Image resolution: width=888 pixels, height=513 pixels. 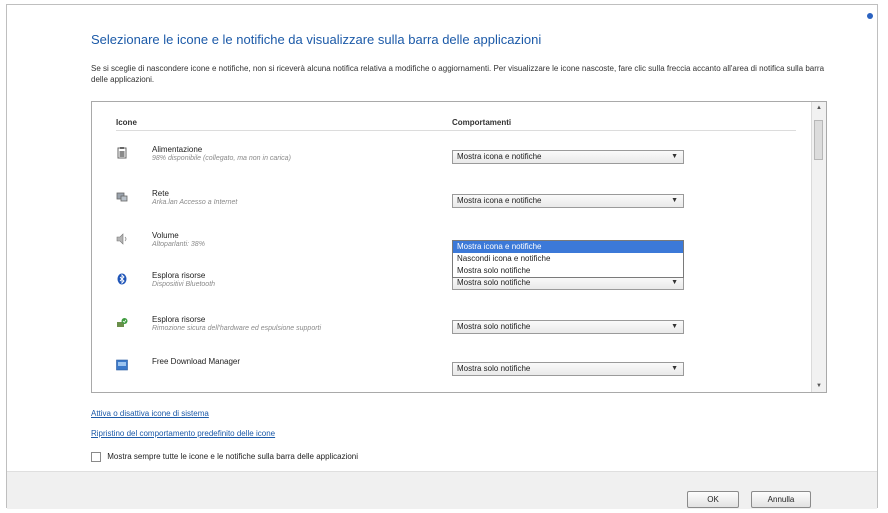 I want to click on dropdown-option: Nascondi icona e notifiche, so click(x=568, y=259).